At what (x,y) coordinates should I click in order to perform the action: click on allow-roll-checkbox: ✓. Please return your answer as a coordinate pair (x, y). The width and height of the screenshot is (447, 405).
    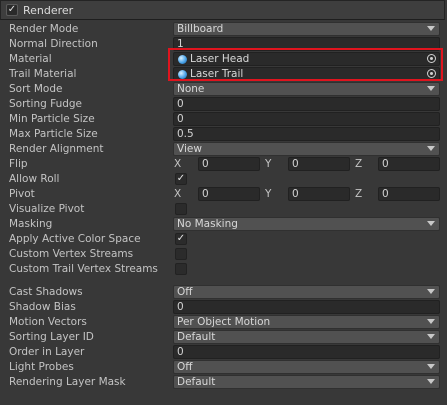
    Looking at the image, I should click on (181, 179).